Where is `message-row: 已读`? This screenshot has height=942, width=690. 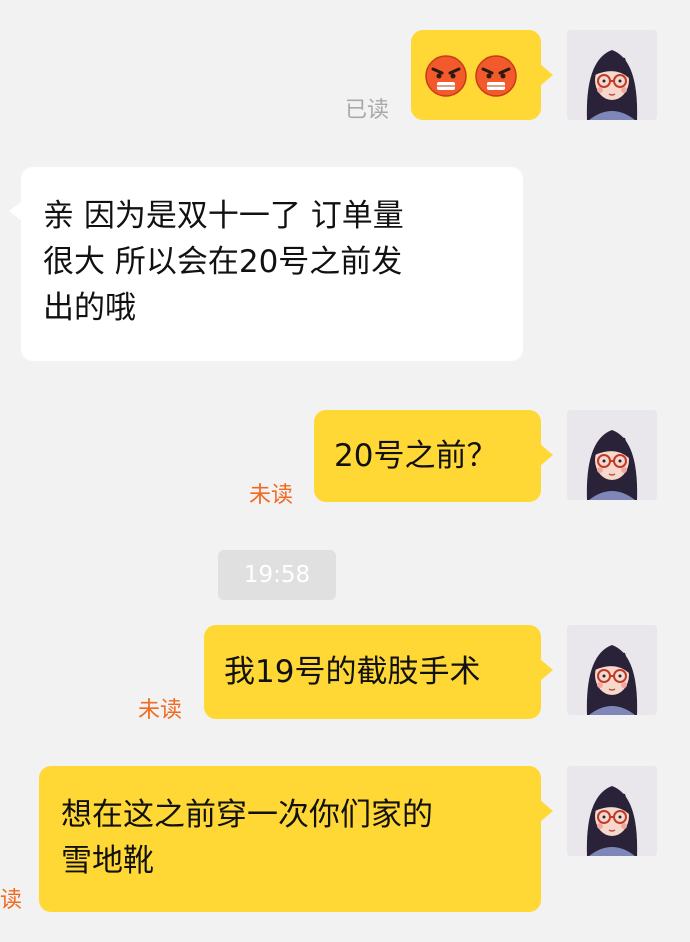 message-row: 已读 is located at coordinates (345, 65).